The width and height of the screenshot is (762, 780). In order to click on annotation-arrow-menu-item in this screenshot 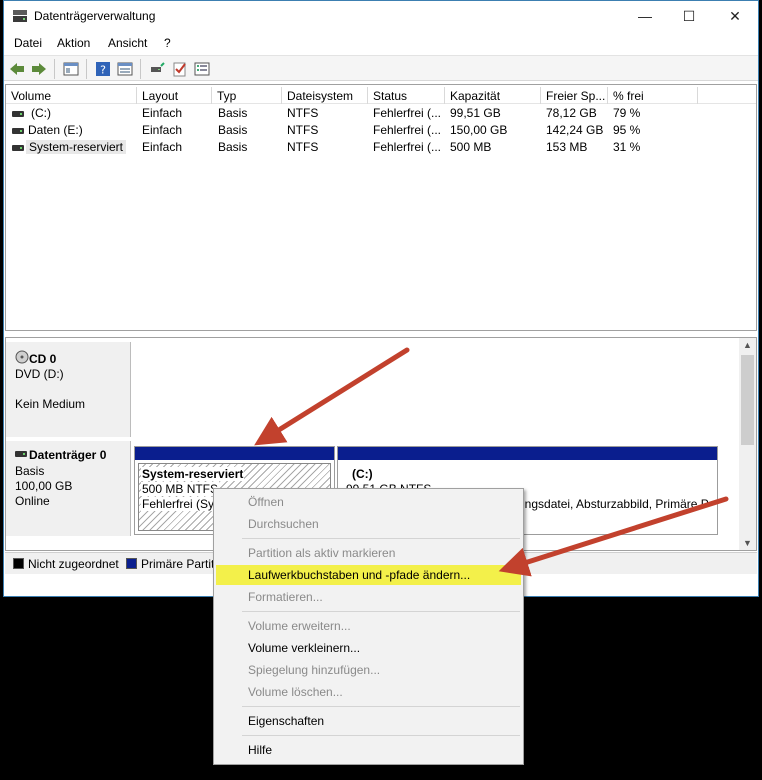, I will do `click(613, 536)`.